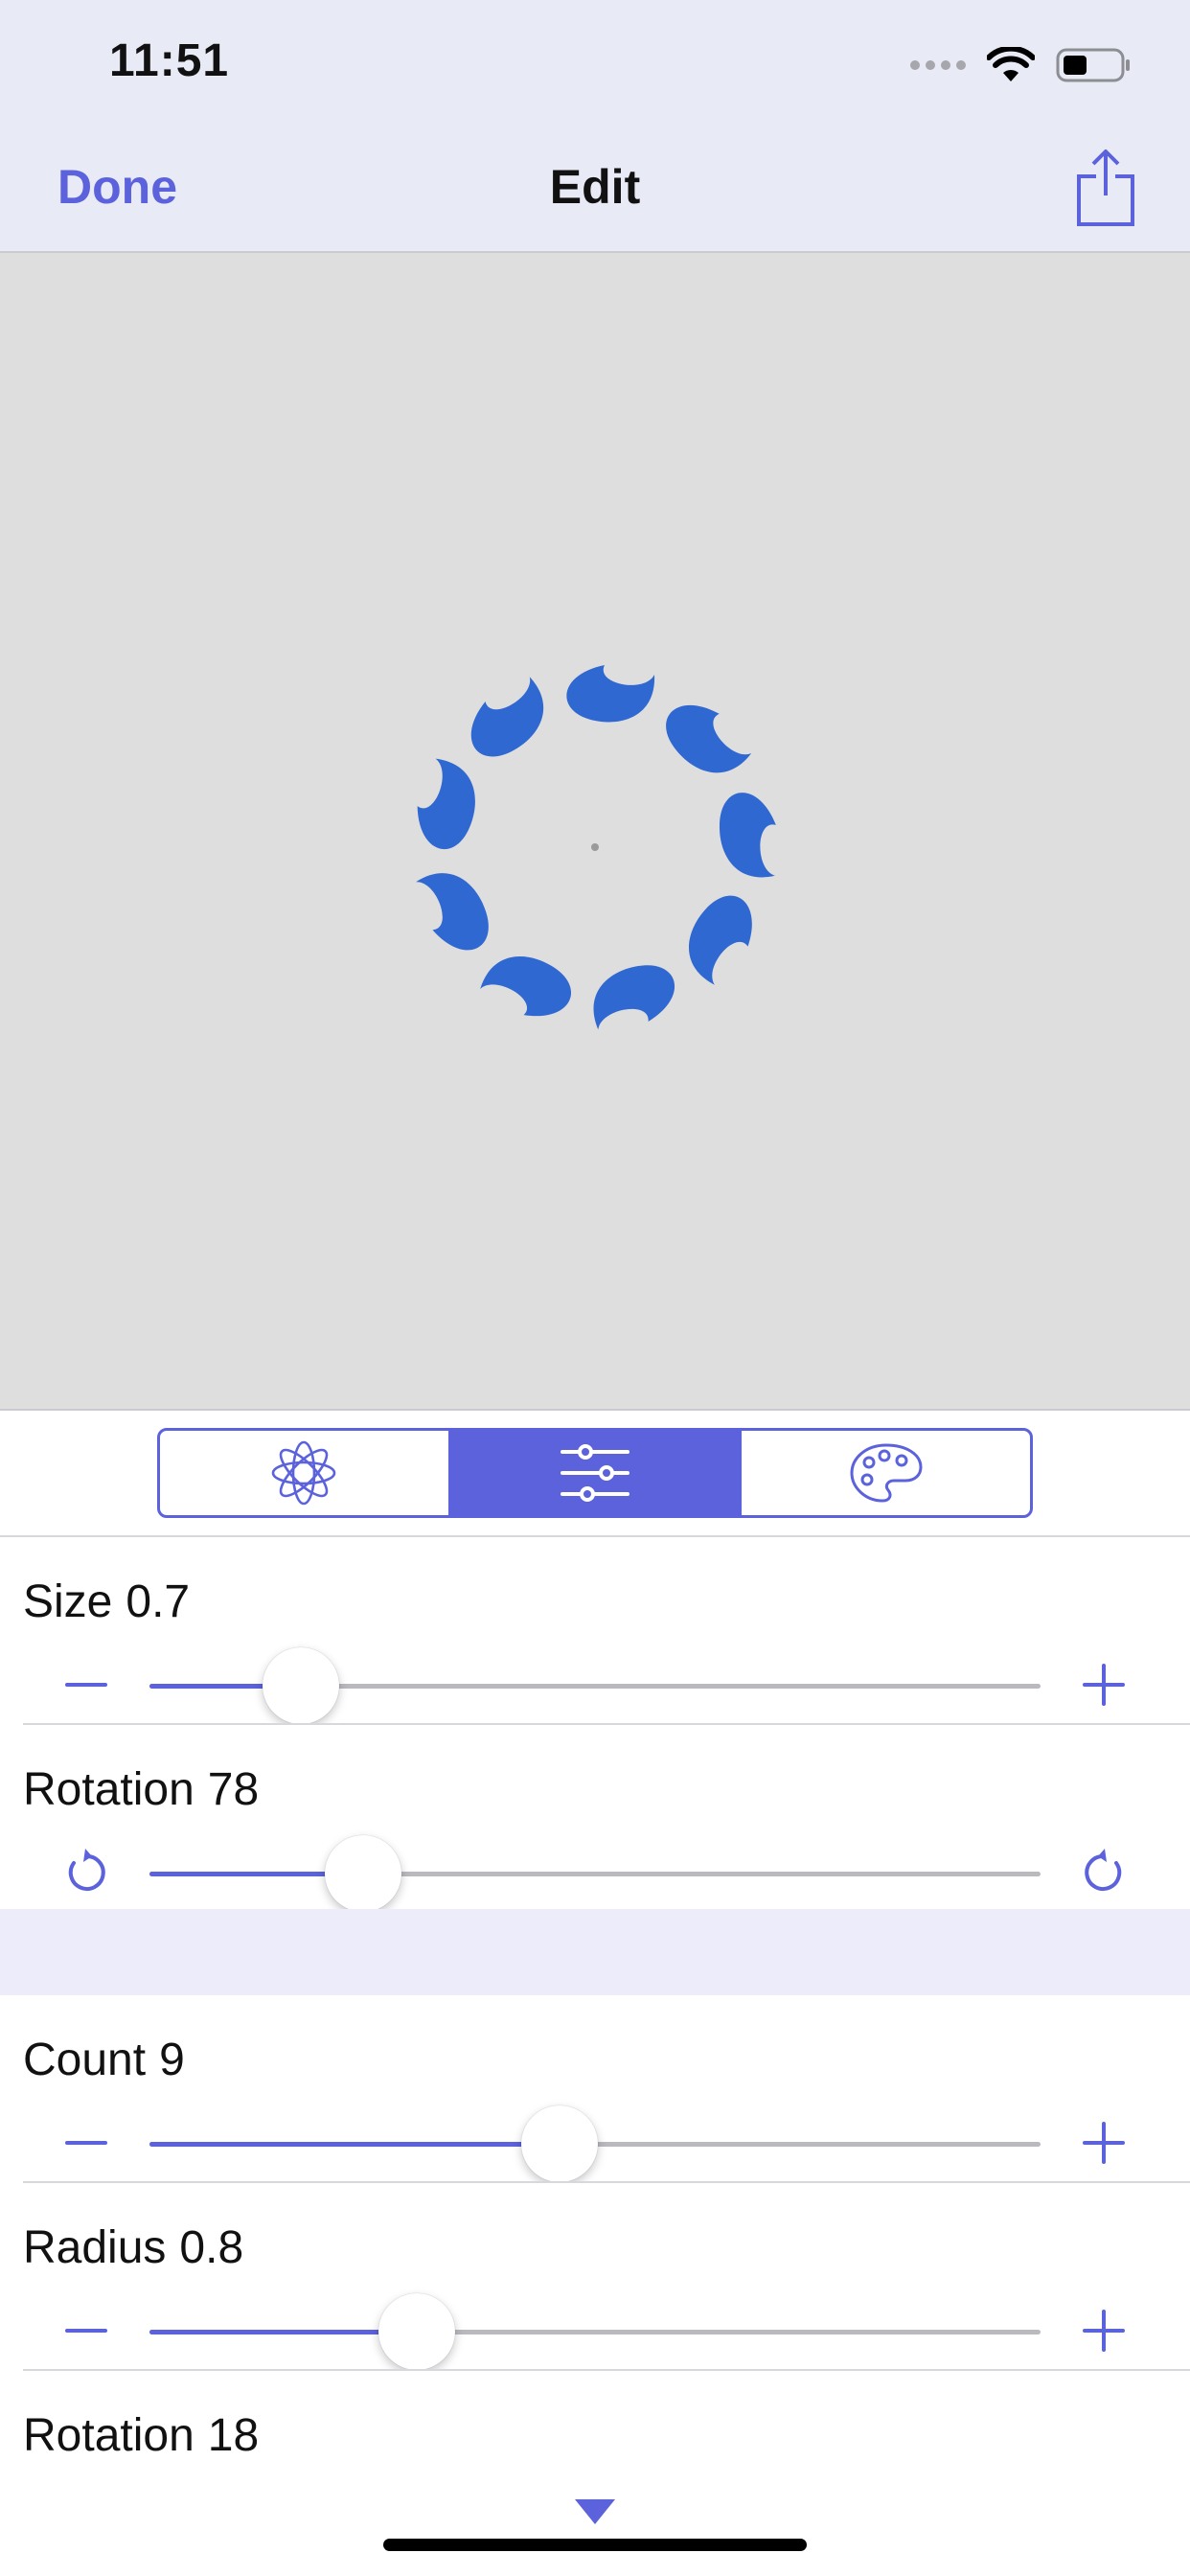 This screenshot has height=2576, width=1190. What do you see at coordinates (596, 847) in the screenshot?
I see `flower-pattern` at bounding box center [596, 847].